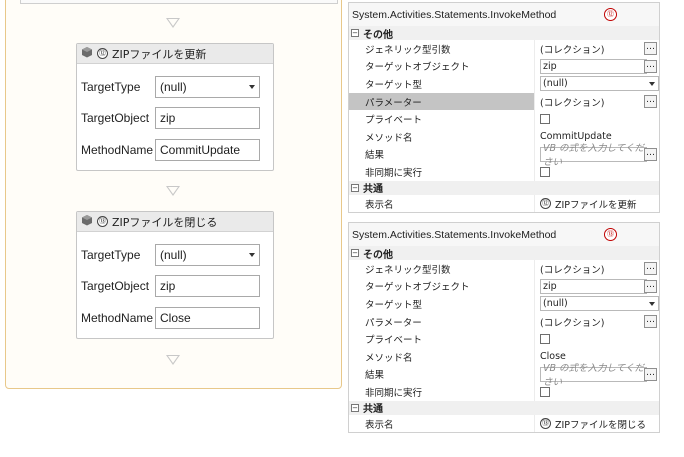 The image size is (684, 457). I want to click on property-name: プライベート, so click(442, 119).